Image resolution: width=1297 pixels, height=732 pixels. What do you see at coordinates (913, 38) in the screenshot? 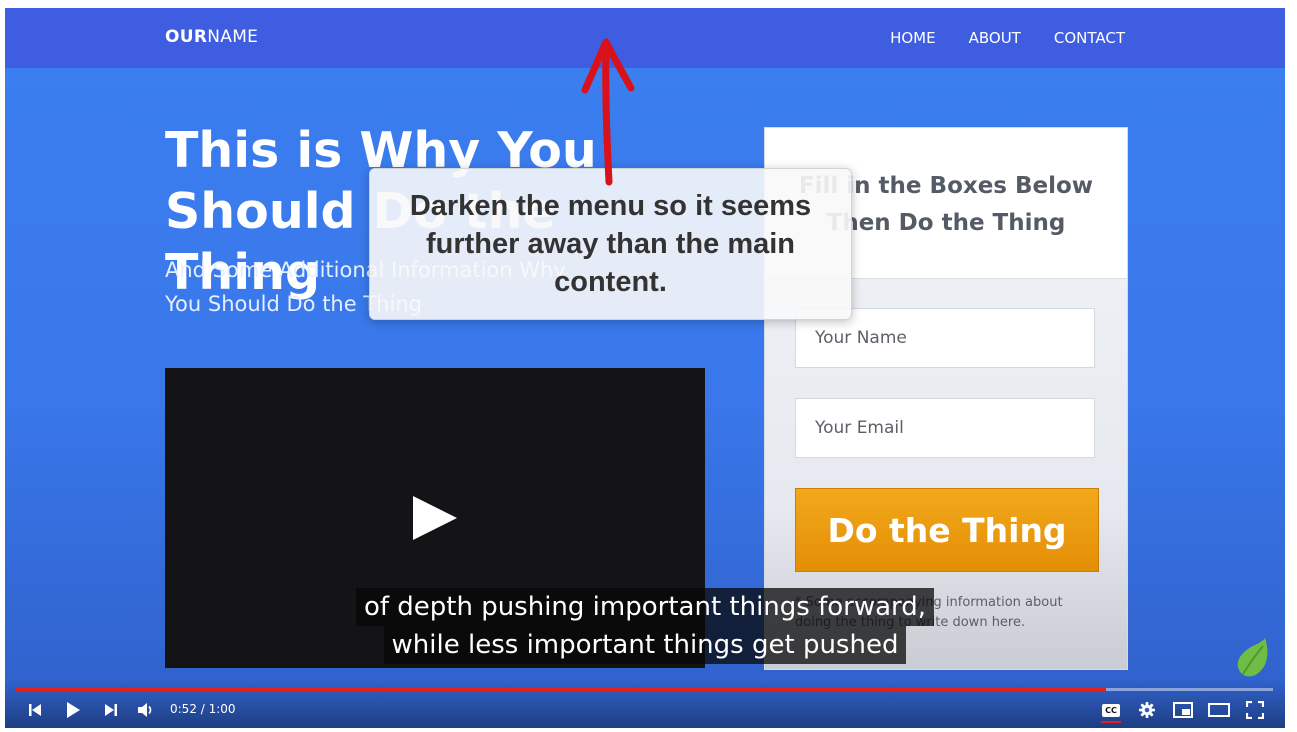
I see `nav-link-home: HOME` at bounding box center [913, 38].